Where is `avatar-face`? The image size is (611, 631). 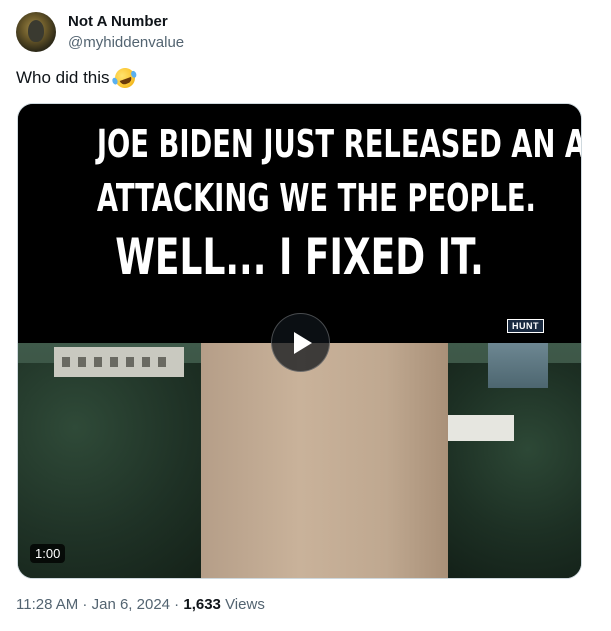
avatar-face is located at coordinates (36, 31).